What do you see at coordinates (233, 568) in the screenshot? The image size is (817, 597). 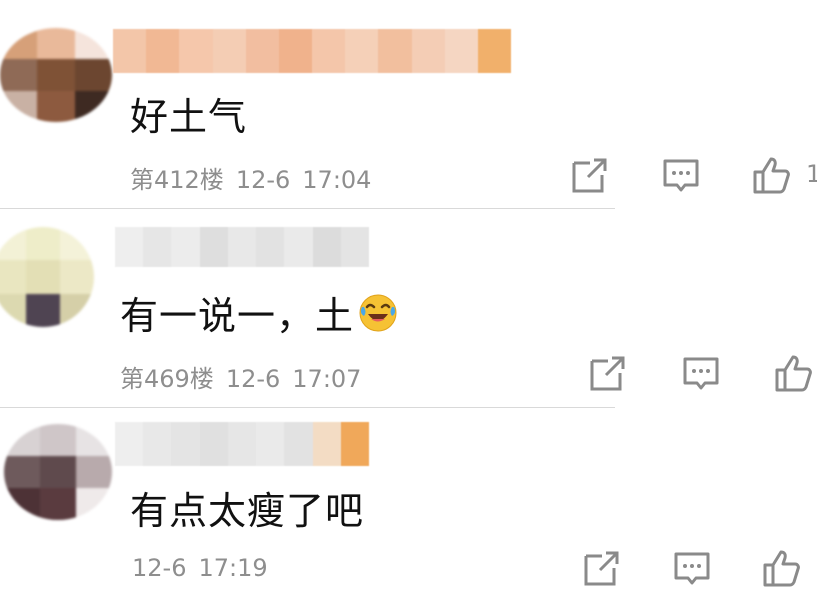 I see `comment-time: 17:19` at bounding box center [233, 568].